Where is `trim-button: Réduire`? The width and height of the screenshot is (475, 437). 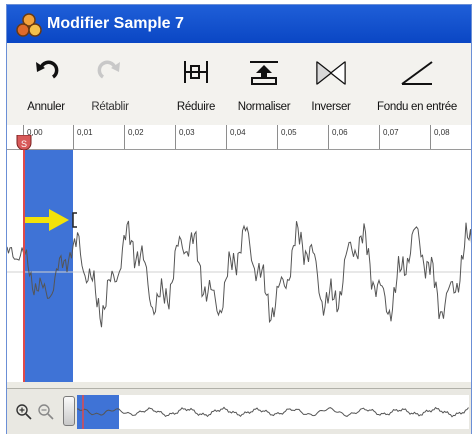
trim-button: Réduire is located at coordinates (196, 84).